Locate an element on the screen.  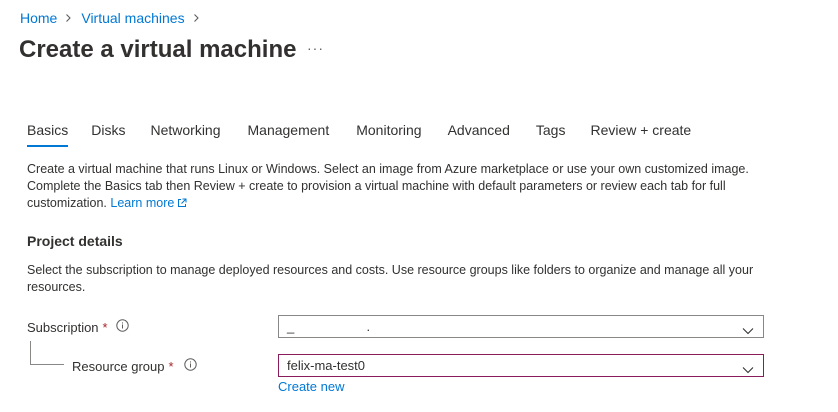
learn-more-label: Learn more is located at coordinates (142, 203).